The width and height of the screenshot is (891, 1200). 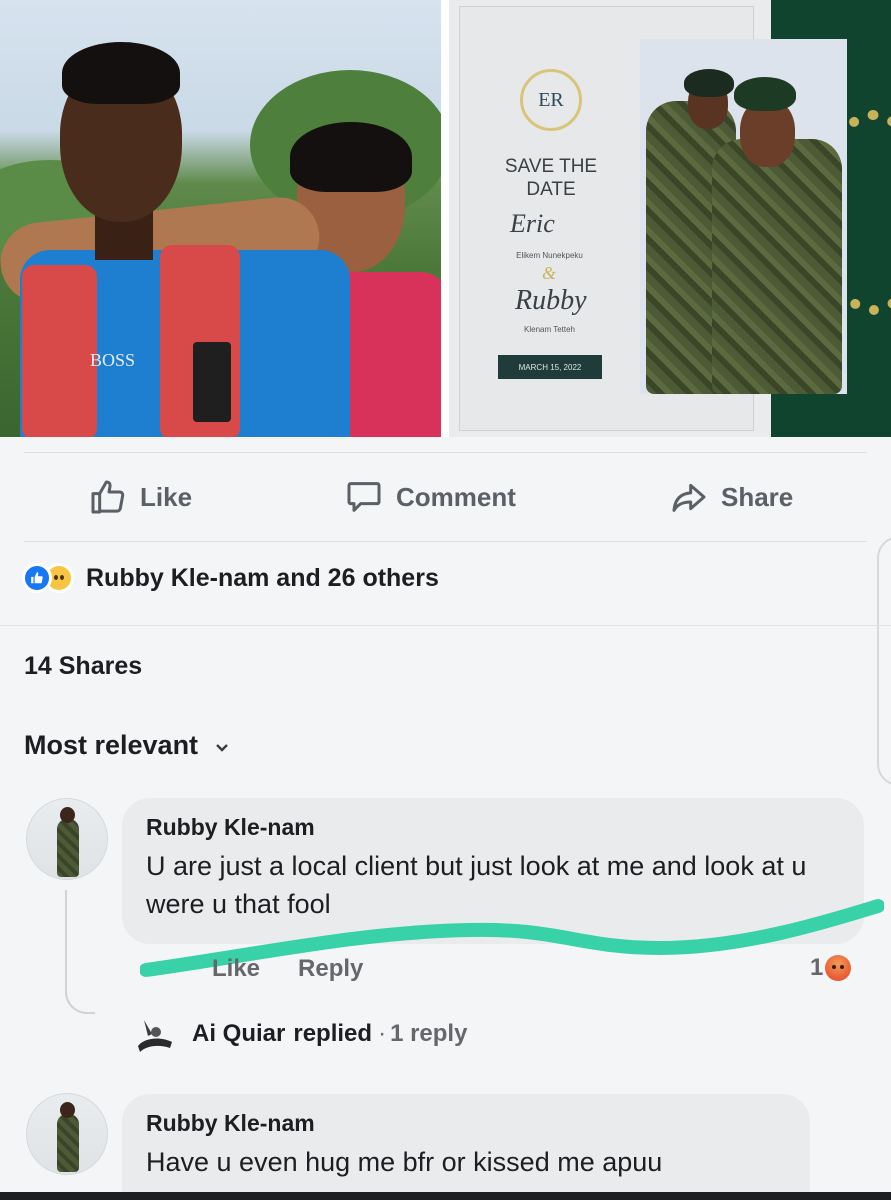 I want to click on invite-bride-script: Rubby, so click(x=551, y=300).